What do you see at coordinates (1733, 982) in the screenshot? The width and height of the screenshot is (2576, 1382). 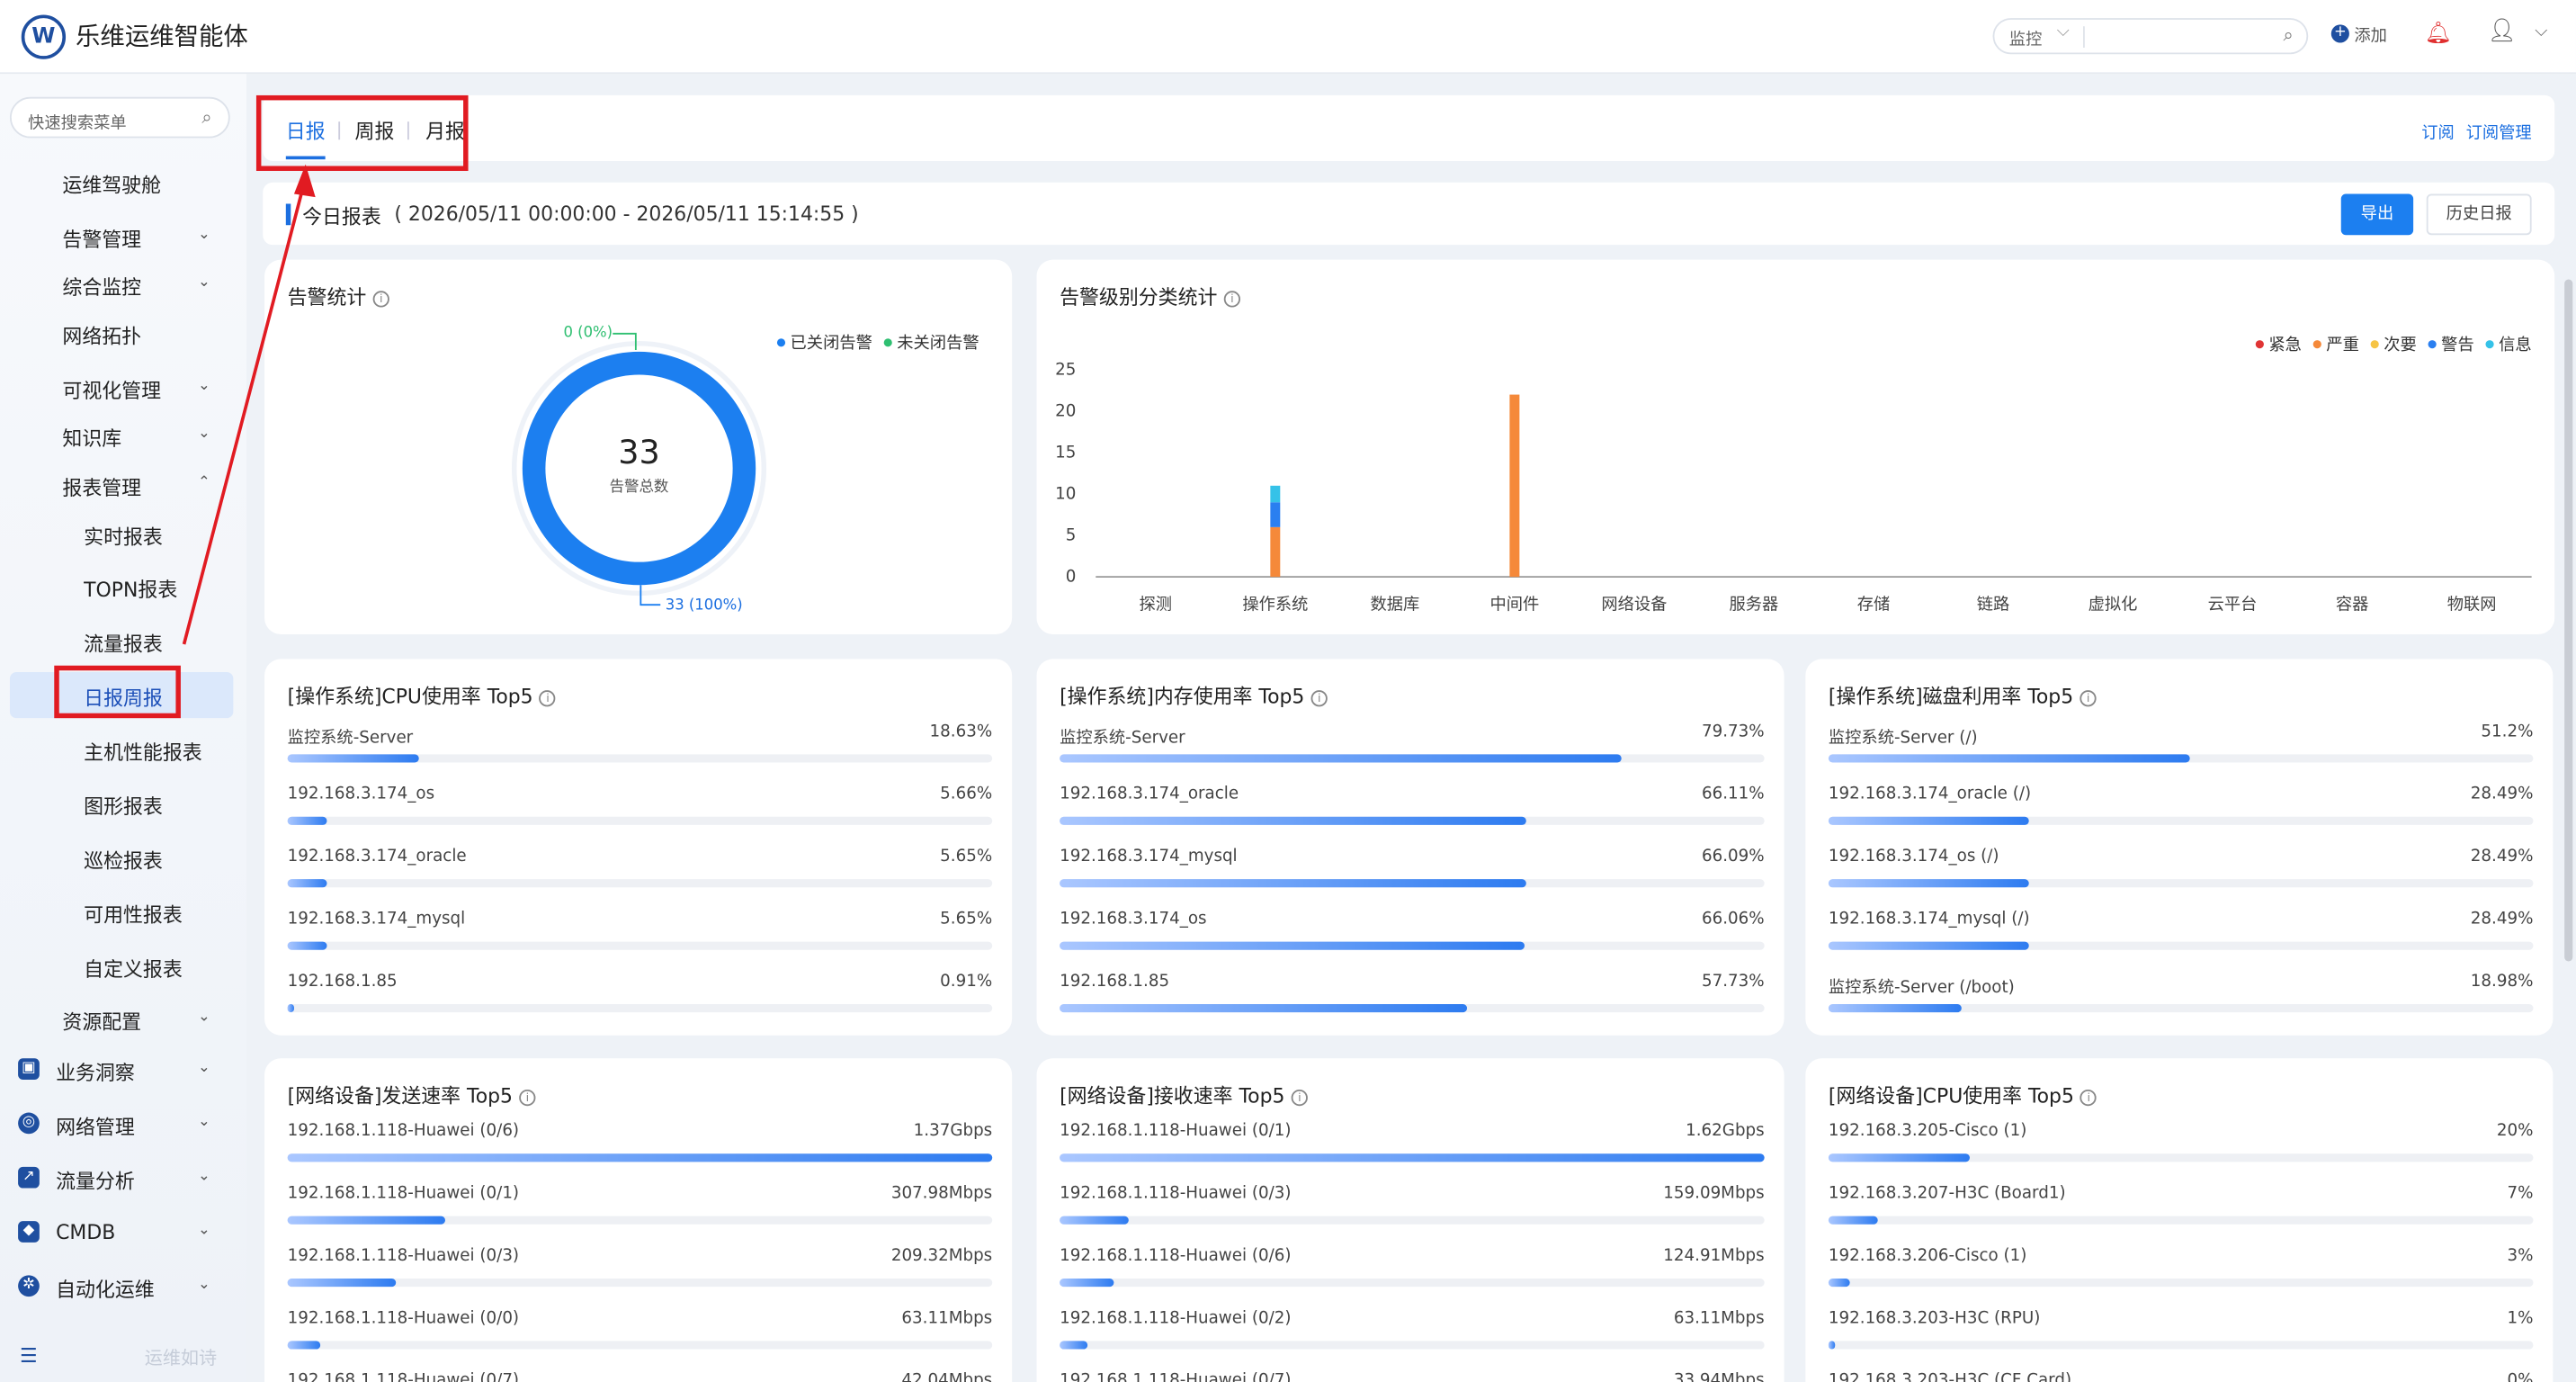 I see `top5-item-value: 57.73%` at bounding box center [1733, 982].